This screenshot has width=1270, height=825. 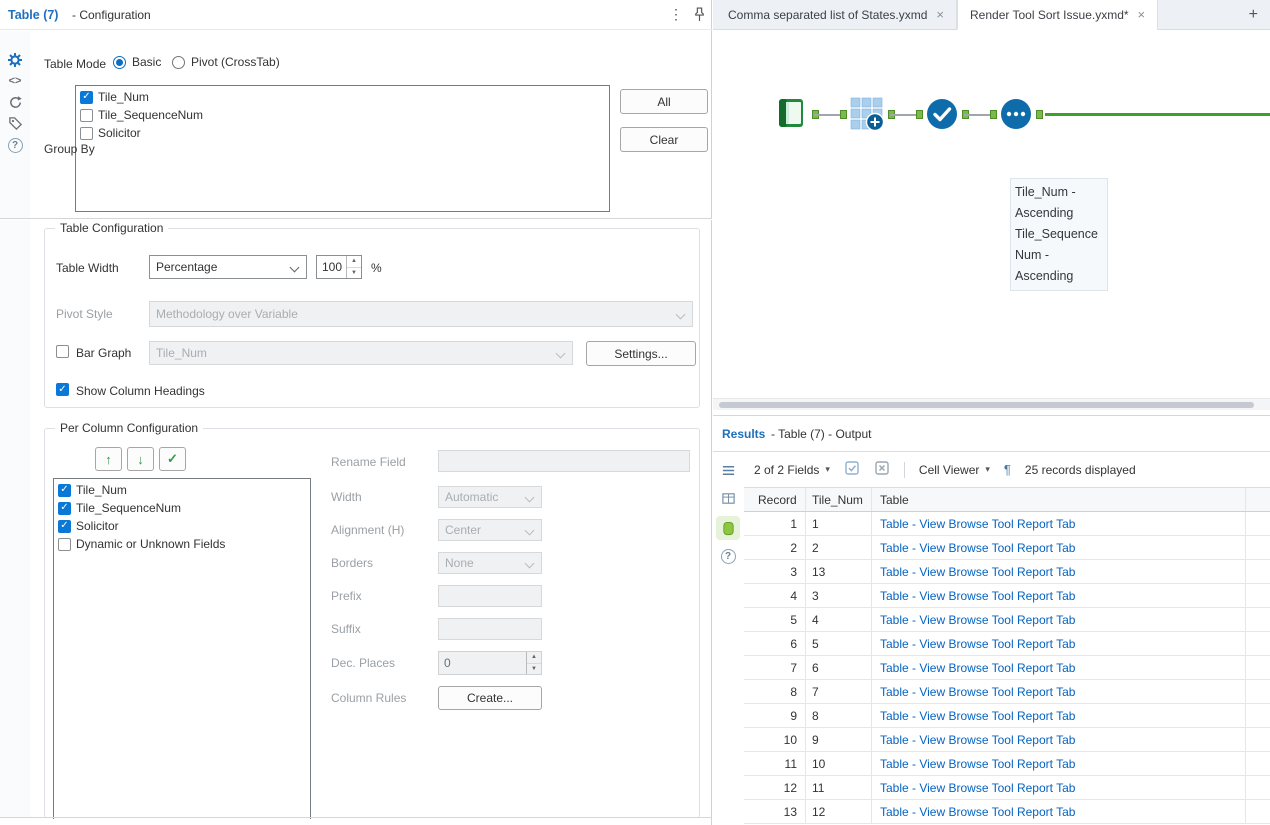 What do you see at coordinates (228, 267) in the screenshot?
I see `table-width-mode-select: Percentage` at bounding box center [228, 267].